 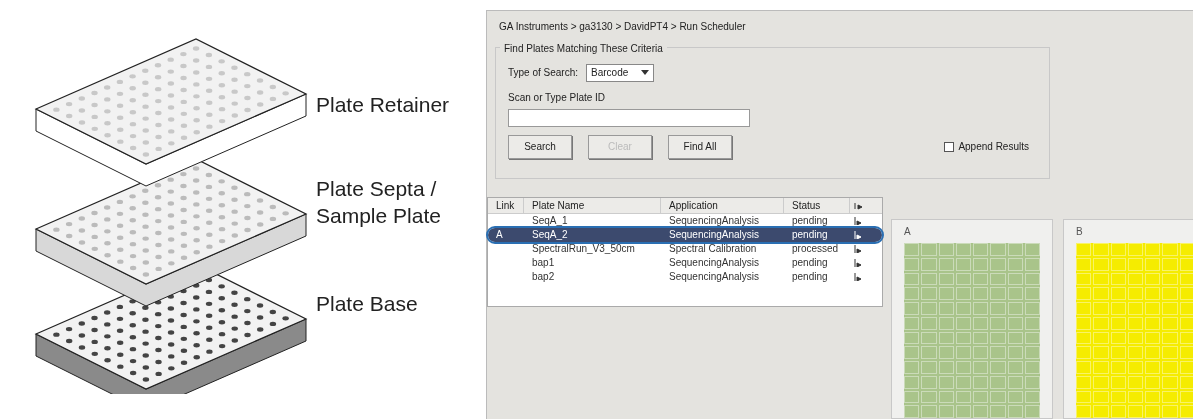 What do you see at coordinates (700, 146) in the screenshot?
I see `action-button: Find All` at bounding box center [700, 146].